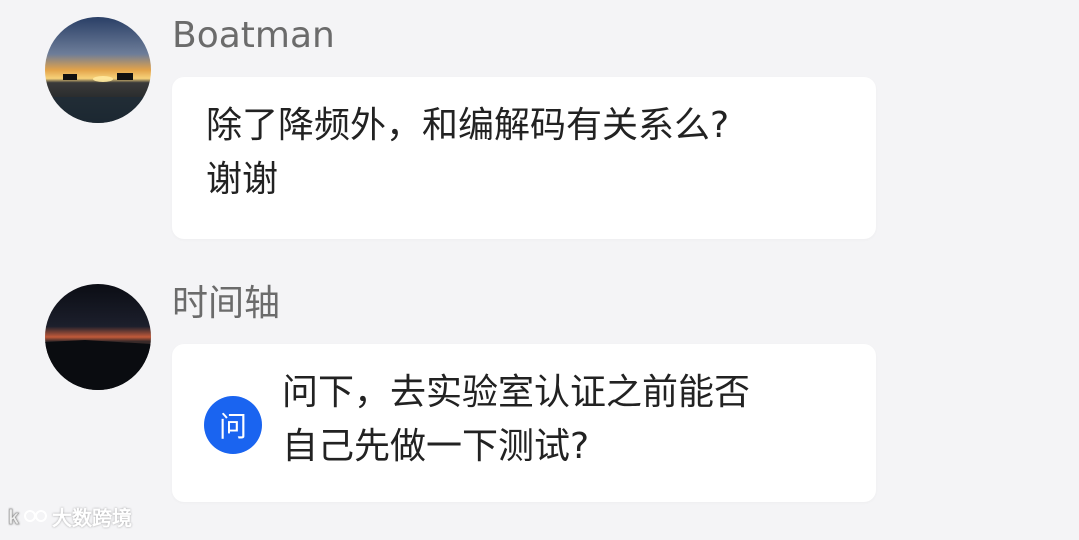 This screenshot has width=1079, height=540. I want to click on message-text-line: 问下，去实验室认证之前能否, so click(516, 392).